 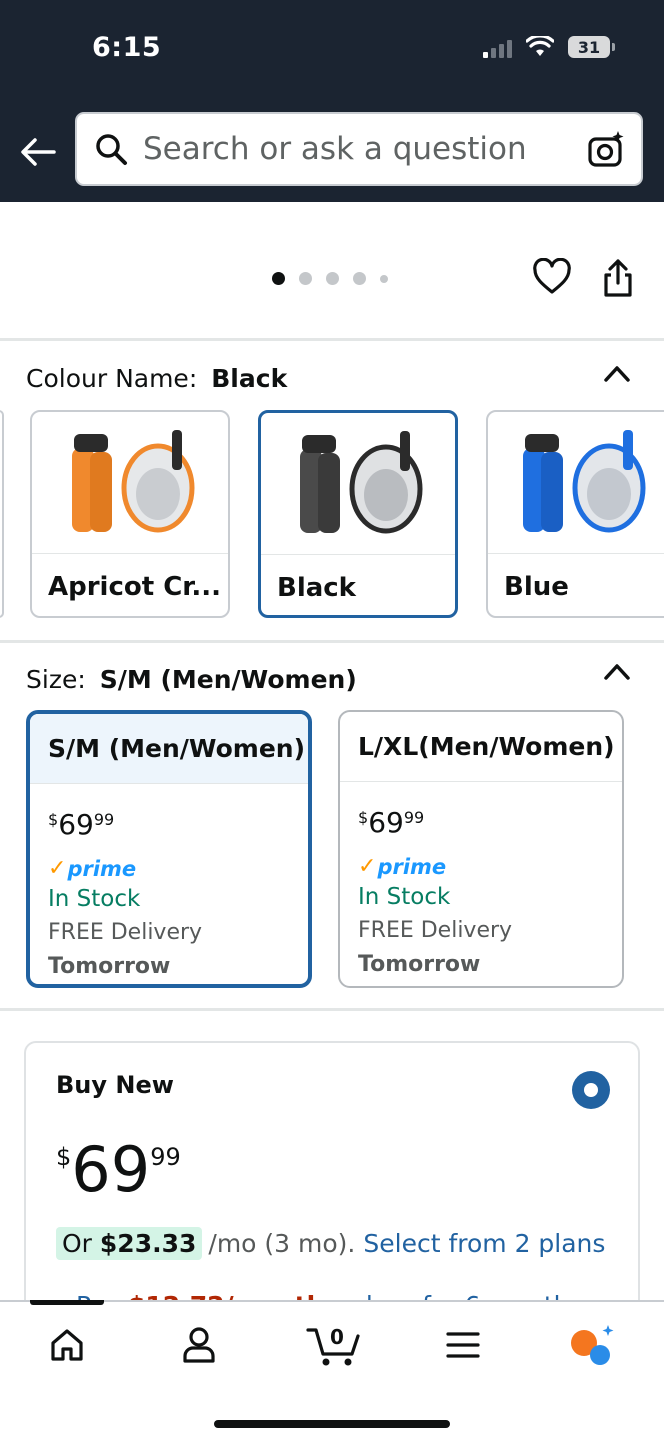 I want to click on wishlist-heart-icon, so click(x=552, y=277).